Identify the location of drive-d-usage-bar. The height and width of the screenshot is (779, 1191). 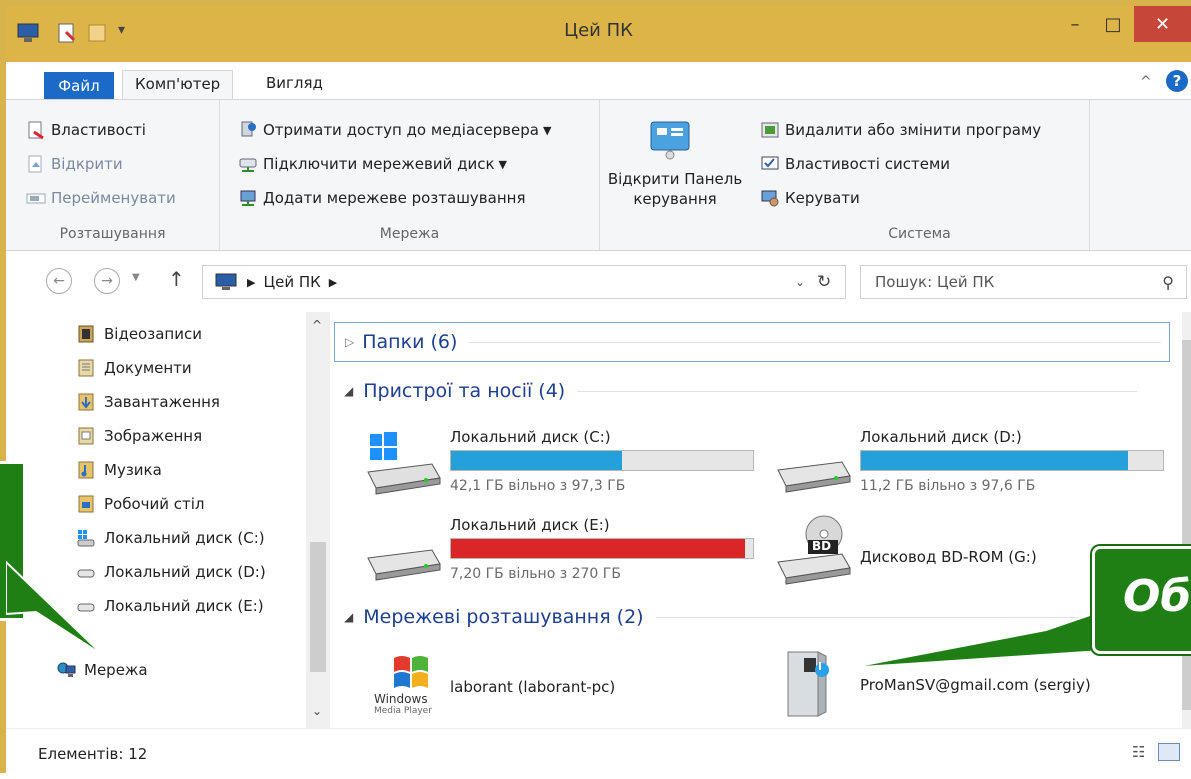
(1012, 460).